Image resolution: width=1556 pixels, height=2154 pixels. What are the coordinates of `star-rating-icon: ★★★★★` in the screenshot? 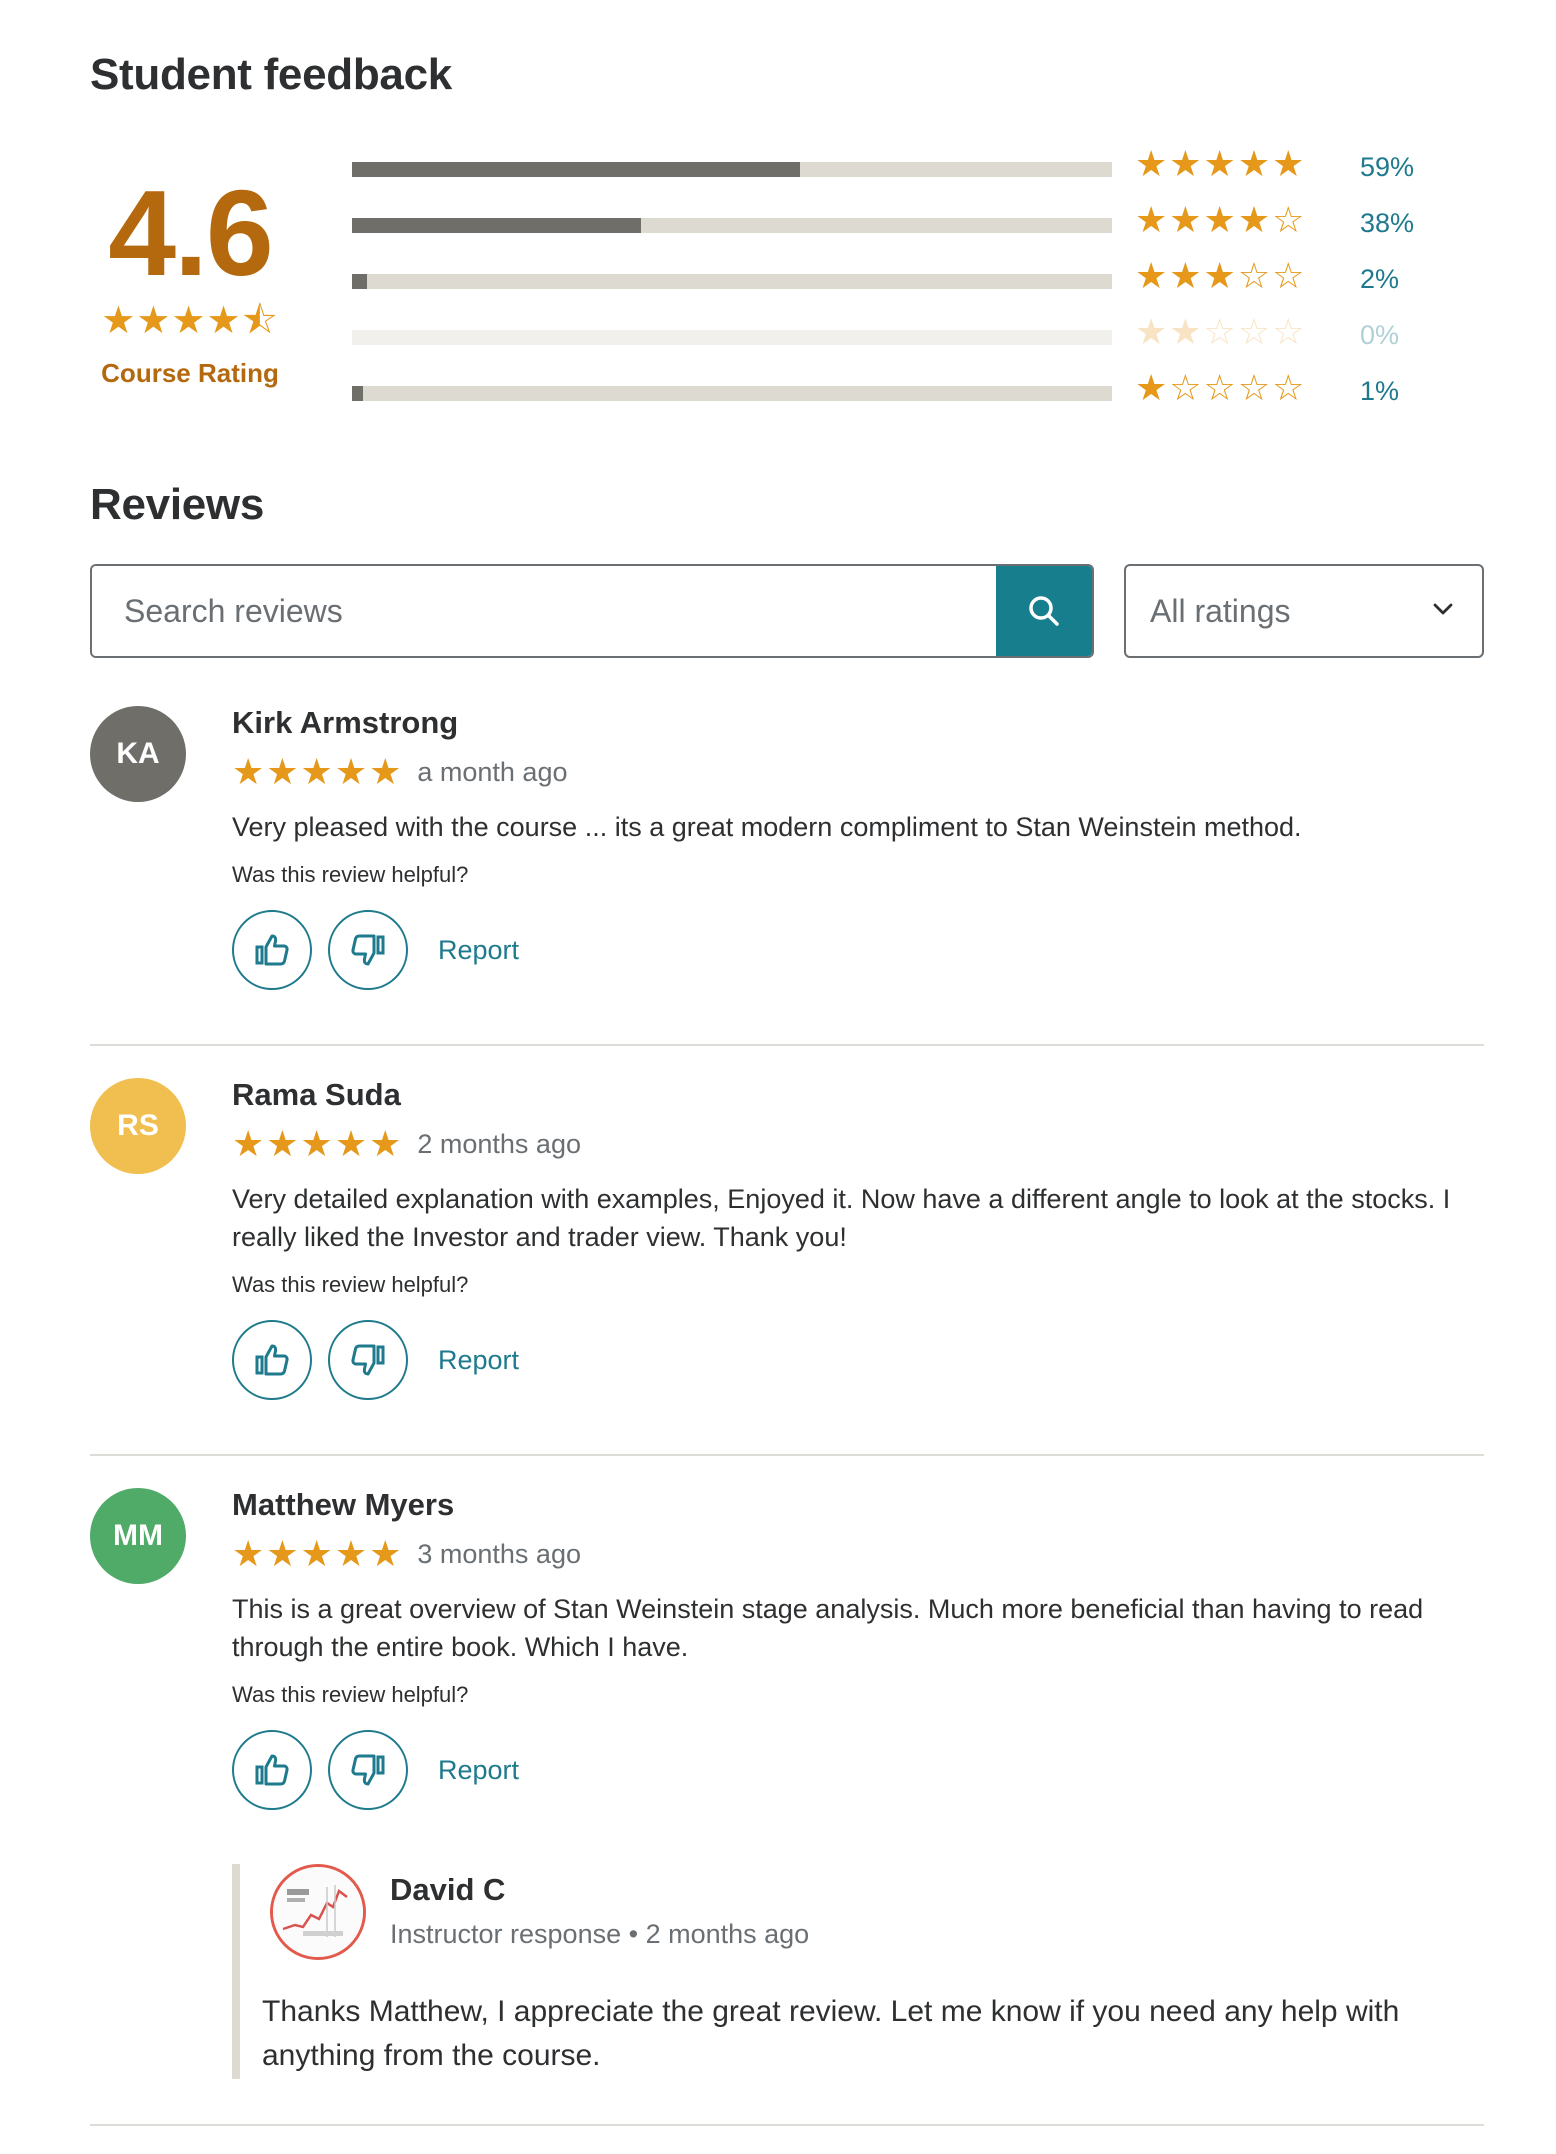 It's located at (1221, 163).